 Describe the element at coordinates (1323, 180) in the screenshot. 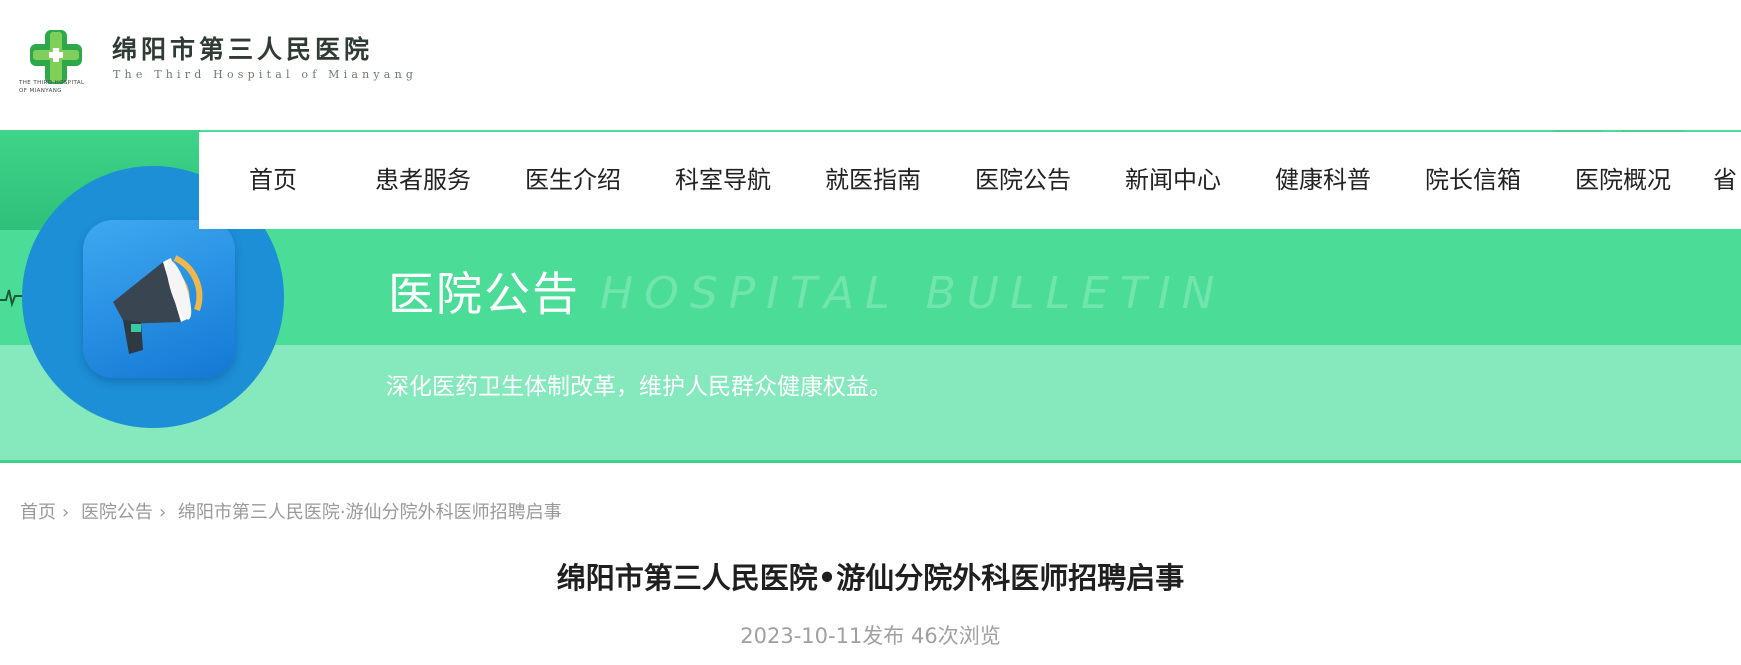

I see `nav-item-health: 健康科普` at that location.